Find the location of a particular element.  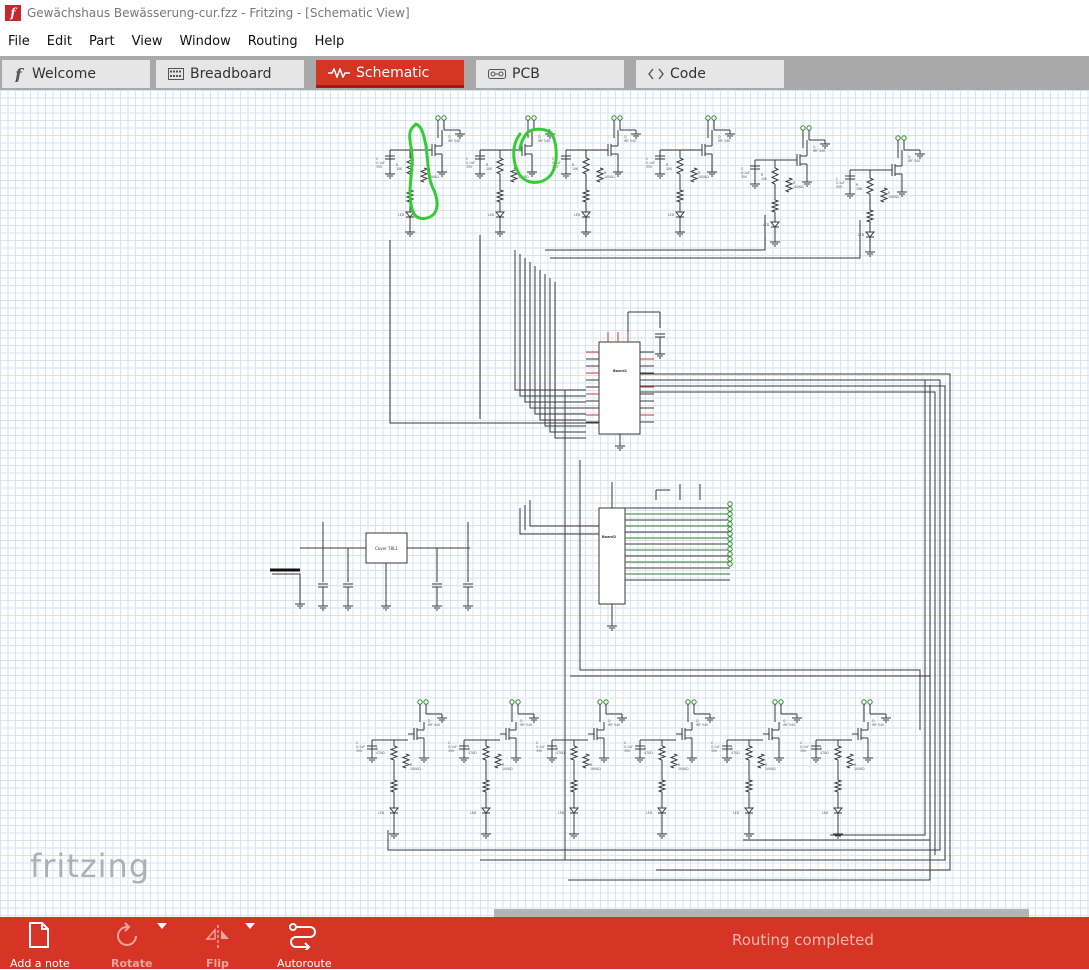

tab-label: PCB is located at coordinates (526, 74).